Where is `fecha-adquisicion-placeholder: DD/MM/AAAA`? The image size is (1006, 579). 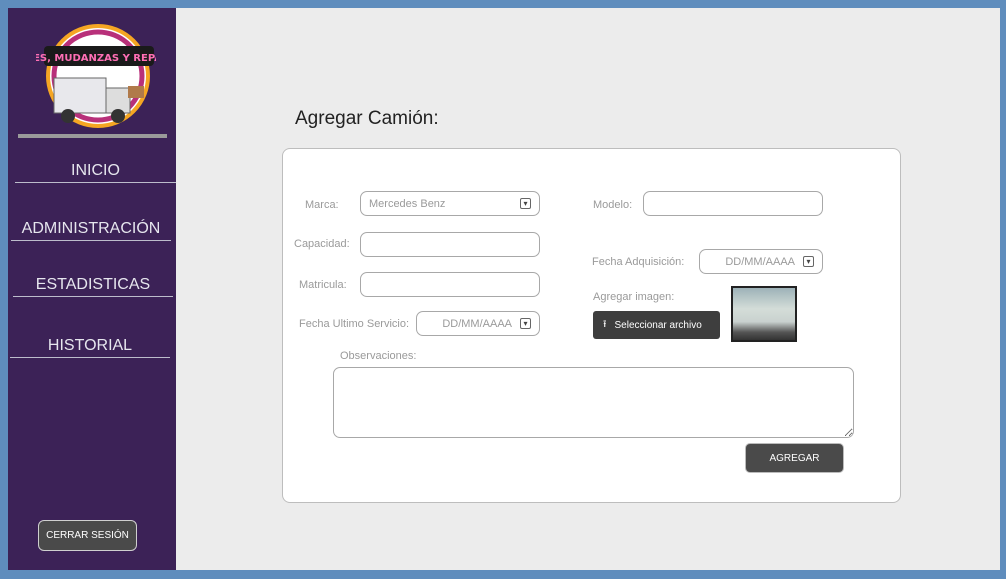
fecha-adquisicion-placeholder: DD/MM/AAAA is located at coordinates (760, 261).